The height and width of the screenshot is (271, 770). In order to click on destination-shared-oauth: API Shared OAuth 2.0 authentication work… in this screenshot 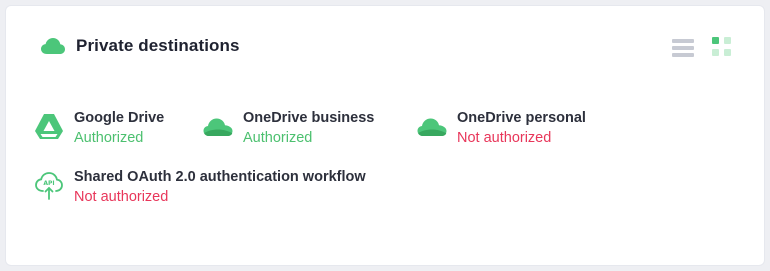, I will do `click(200, 187)`.